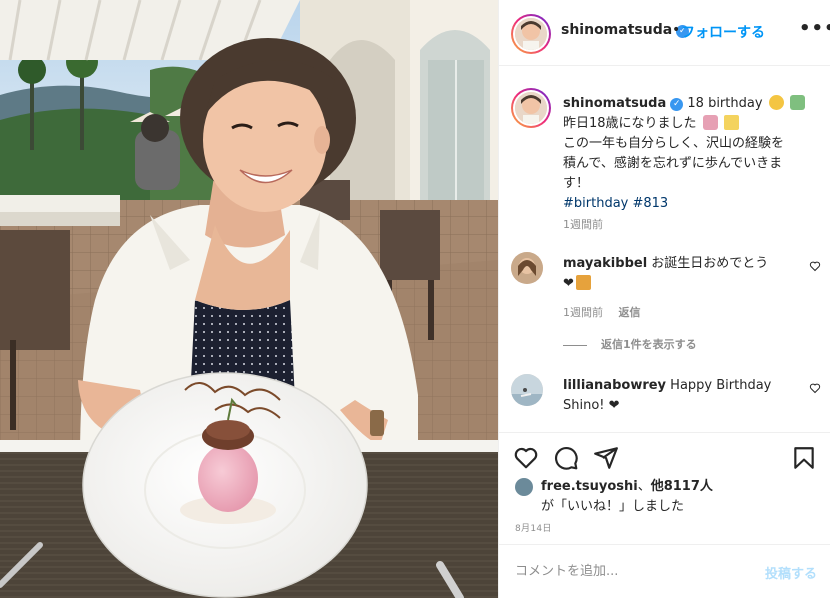  I want to click on caption-timestamp: 1週間前, so click(583, 224).